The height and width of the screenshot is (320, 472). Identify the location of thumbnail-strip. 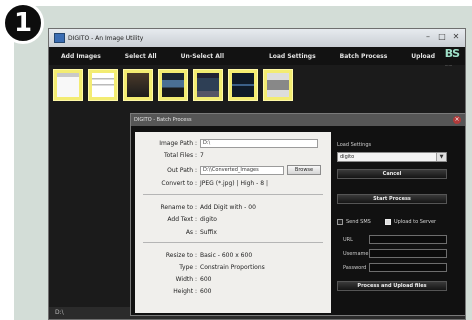
(173, 85).